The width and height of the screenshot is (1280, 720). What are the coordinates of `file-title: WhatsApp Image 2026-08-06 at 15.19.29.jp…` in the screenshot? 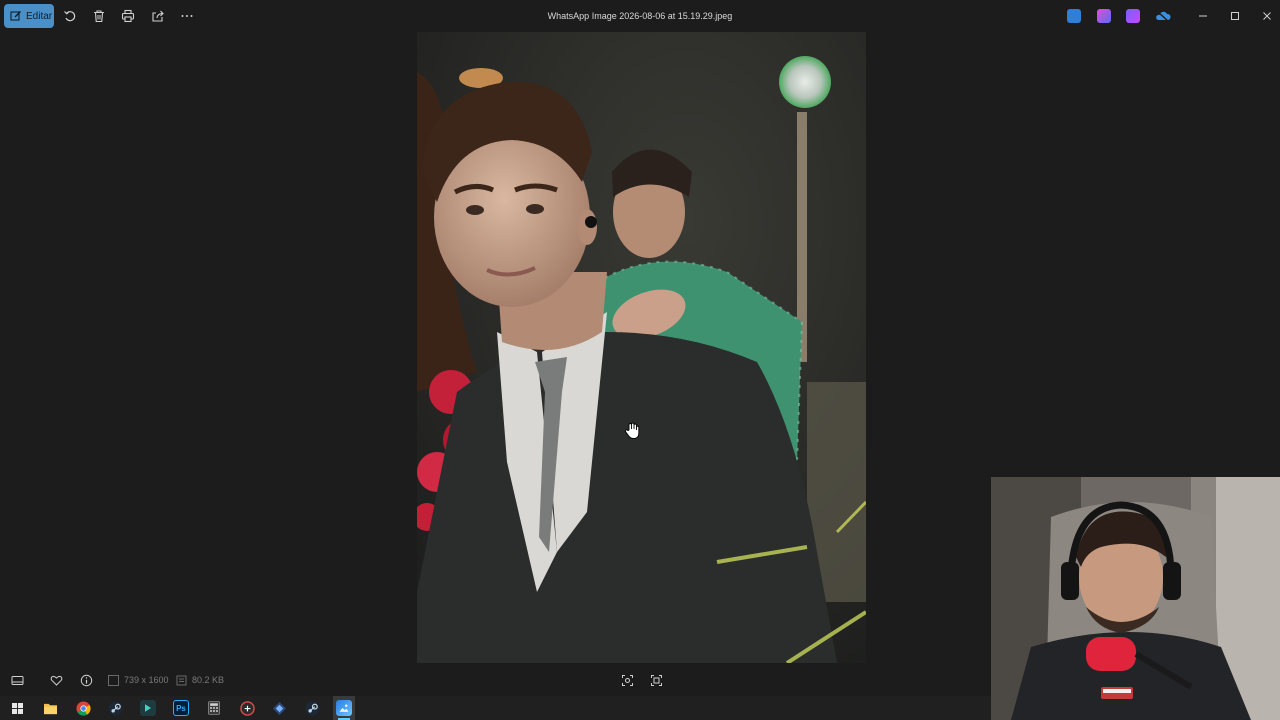 It's located at (640, 16).